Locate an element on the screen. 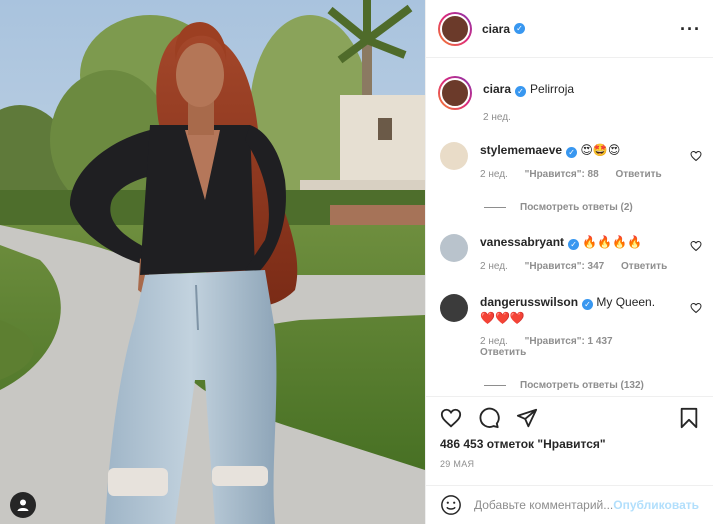 The image size is (713, 524). view-replies-button: Посмотреть ответы (132) is located at coordinates (564, 385).